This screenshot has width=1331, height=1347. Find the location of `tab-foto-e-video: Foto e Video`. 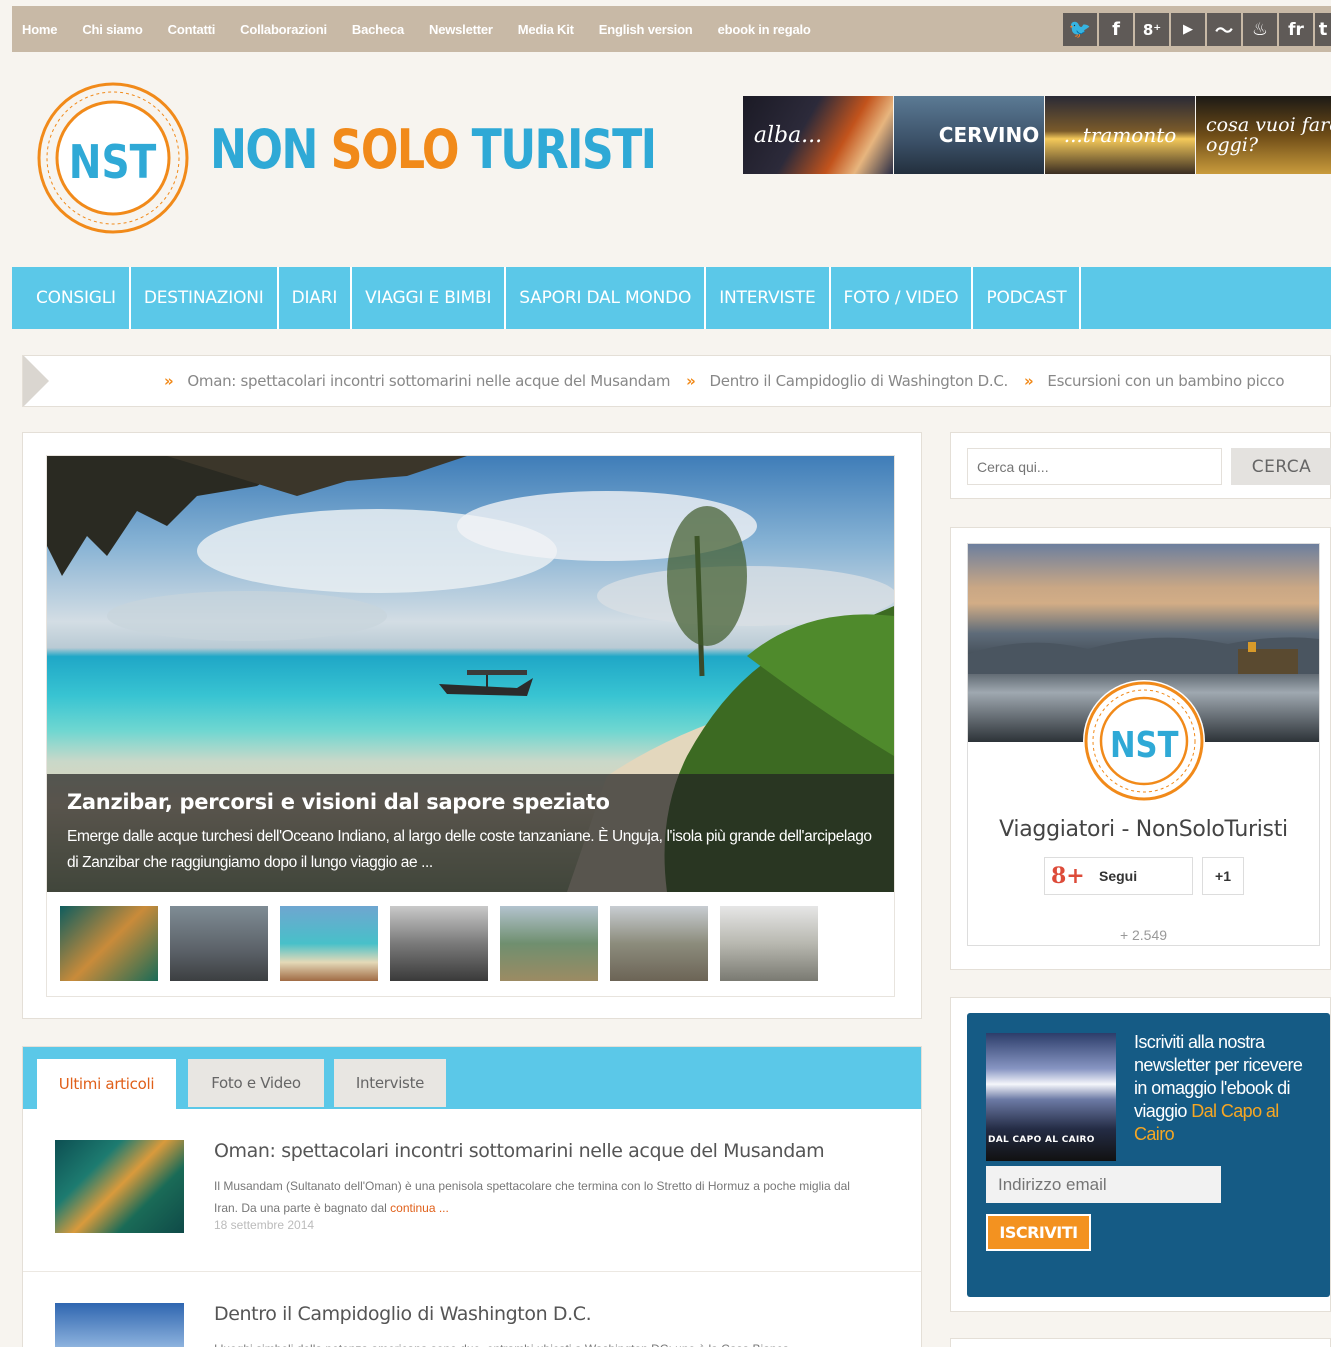

tab-foto-e-video: Foto e Video is located at coordinates (256, 1083).